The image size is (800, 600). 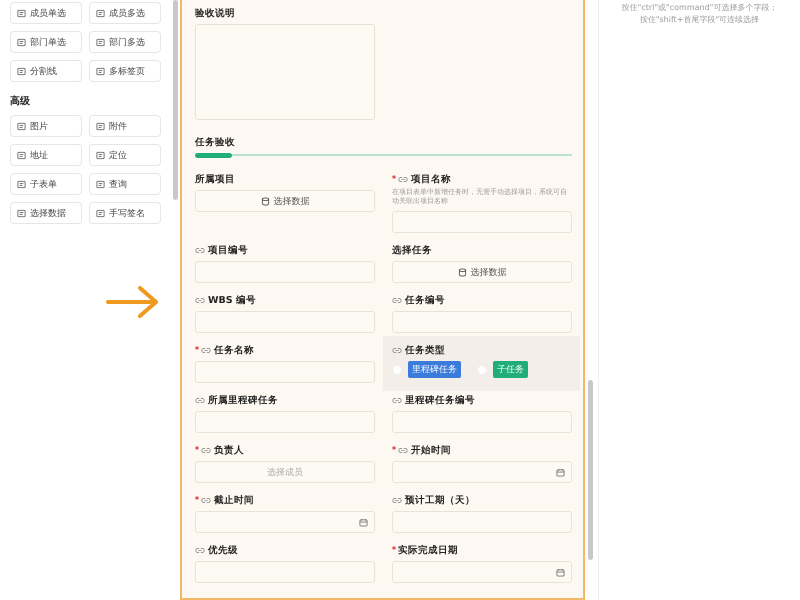 What do you see at coordinates (425, 350) in the screenshot?
I see `field-label: 任务类型` at bounding box center [425, 350].